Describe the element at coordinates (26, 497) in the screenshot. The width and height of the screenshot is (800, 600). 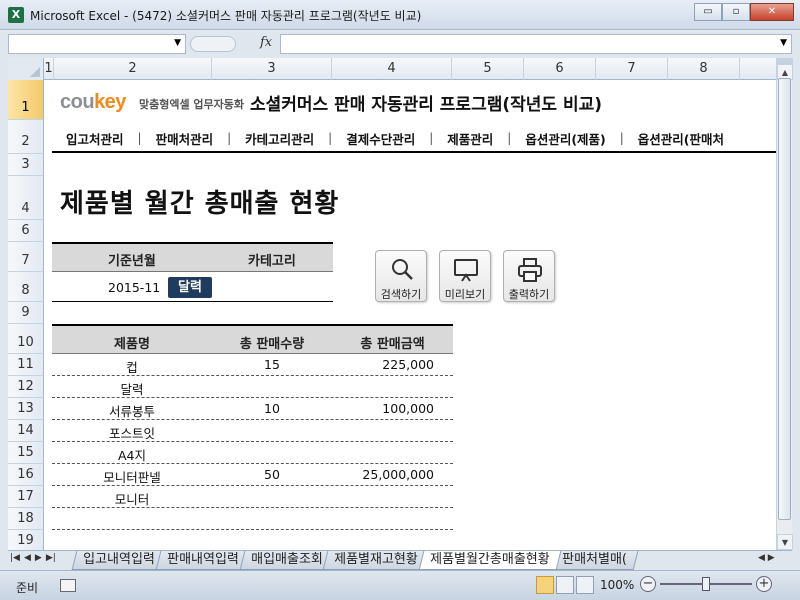
I see `row-header: 17` at that location.